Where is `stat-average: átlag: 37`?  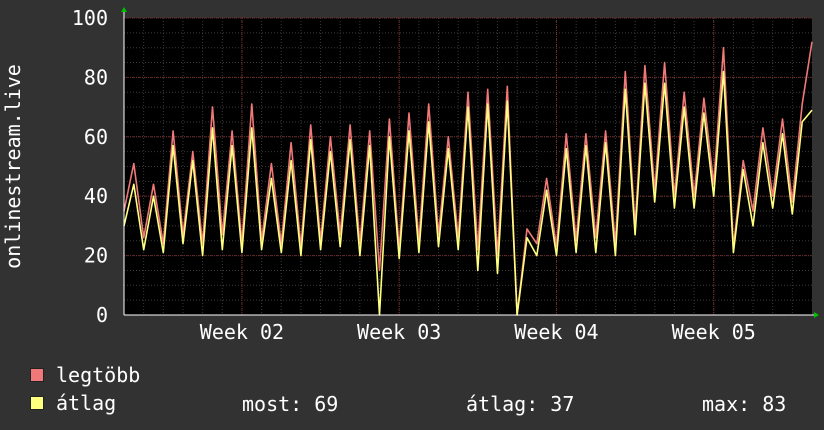
stat-average: átlag: 37 is located at coordinates (520, 404).